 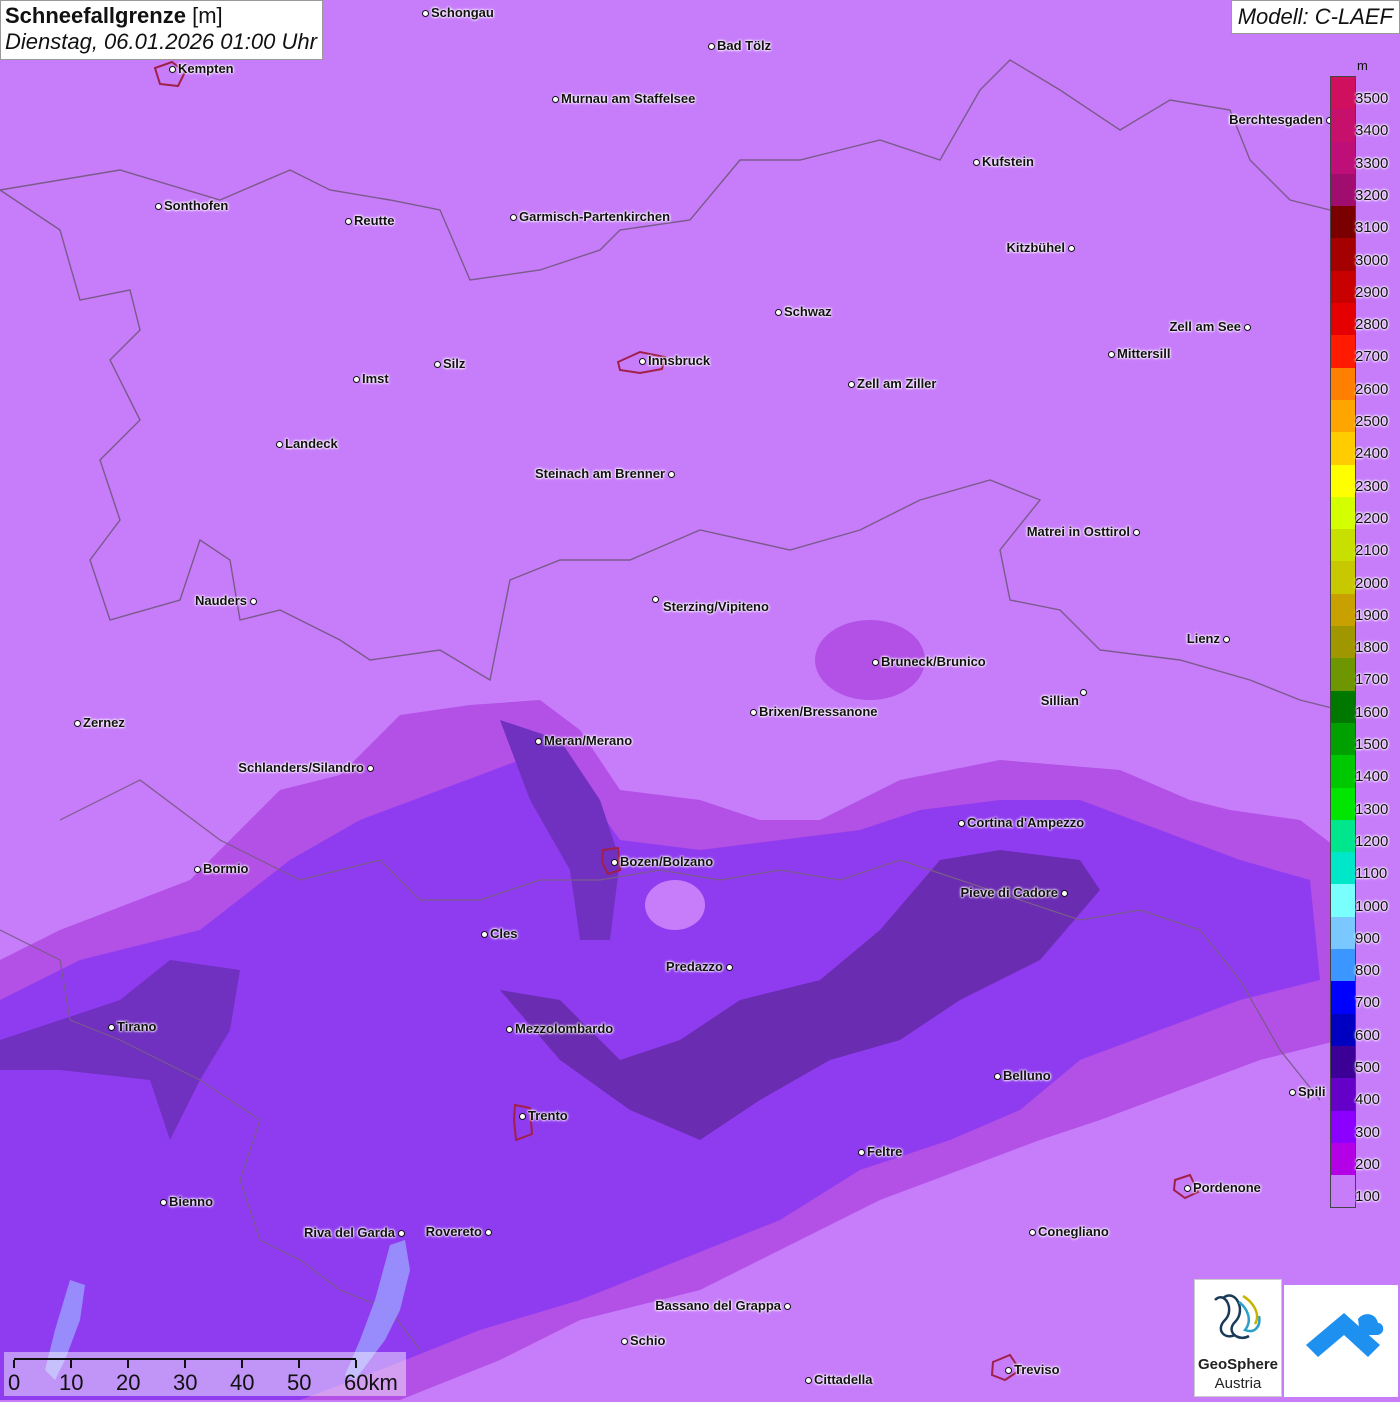 I want to click on geosphere-logo: GeoSphere Austria, so click(x=1238, y=1338).